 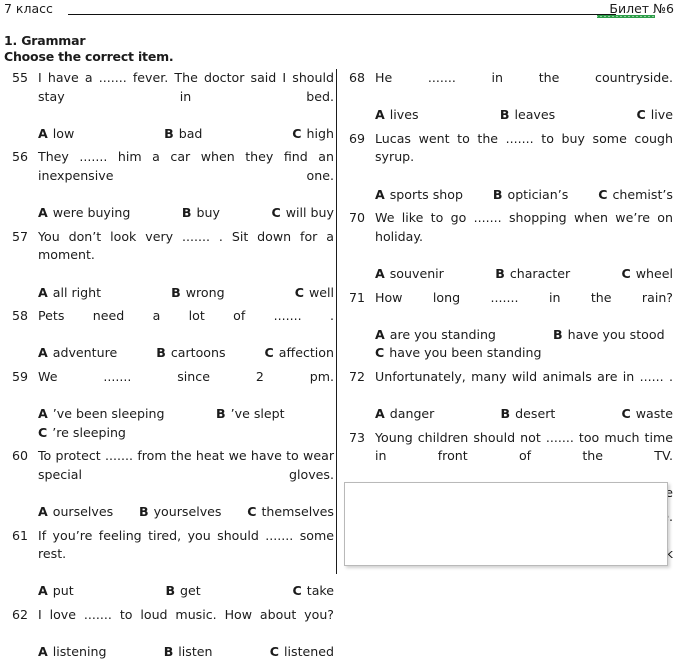 What do you see at coordinates (320, 591) in the screenshot?
I see `option-text: take` at bounding box center [320, 591].